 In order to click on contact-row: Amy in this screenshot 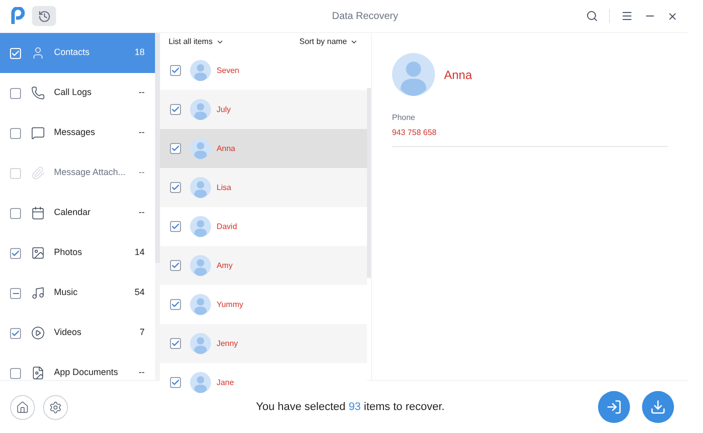, I will do `click(263, 265)`.